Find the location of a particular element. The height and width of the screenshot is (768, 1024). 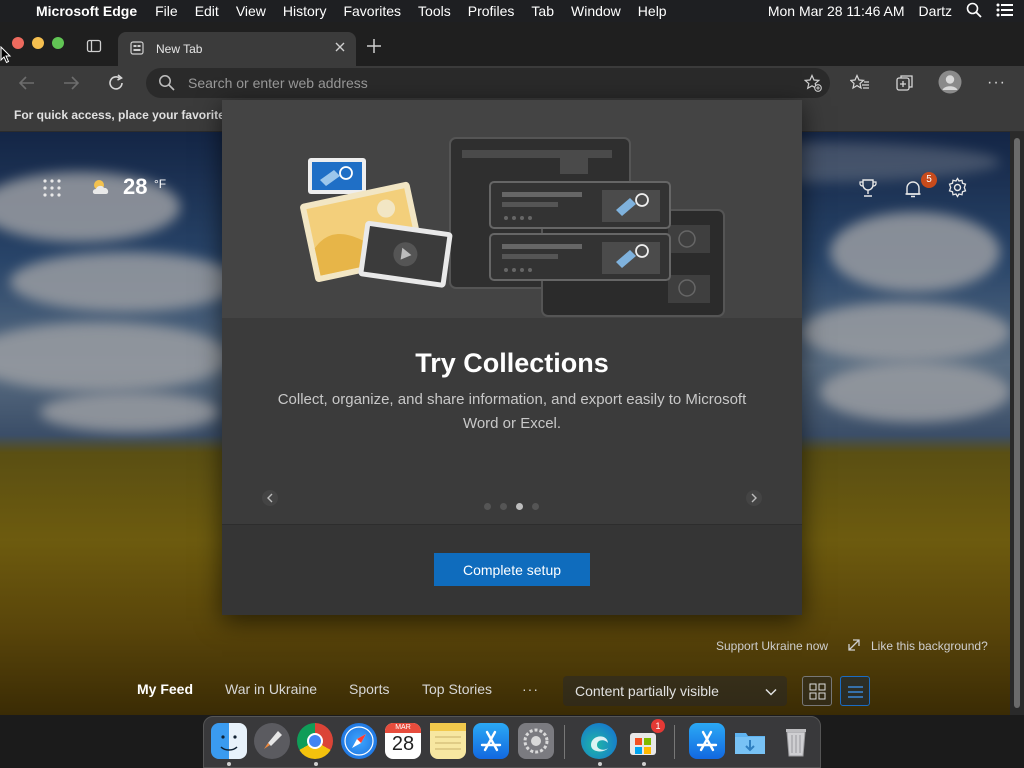

grid-layout-button is located at coordinates (817, 691).